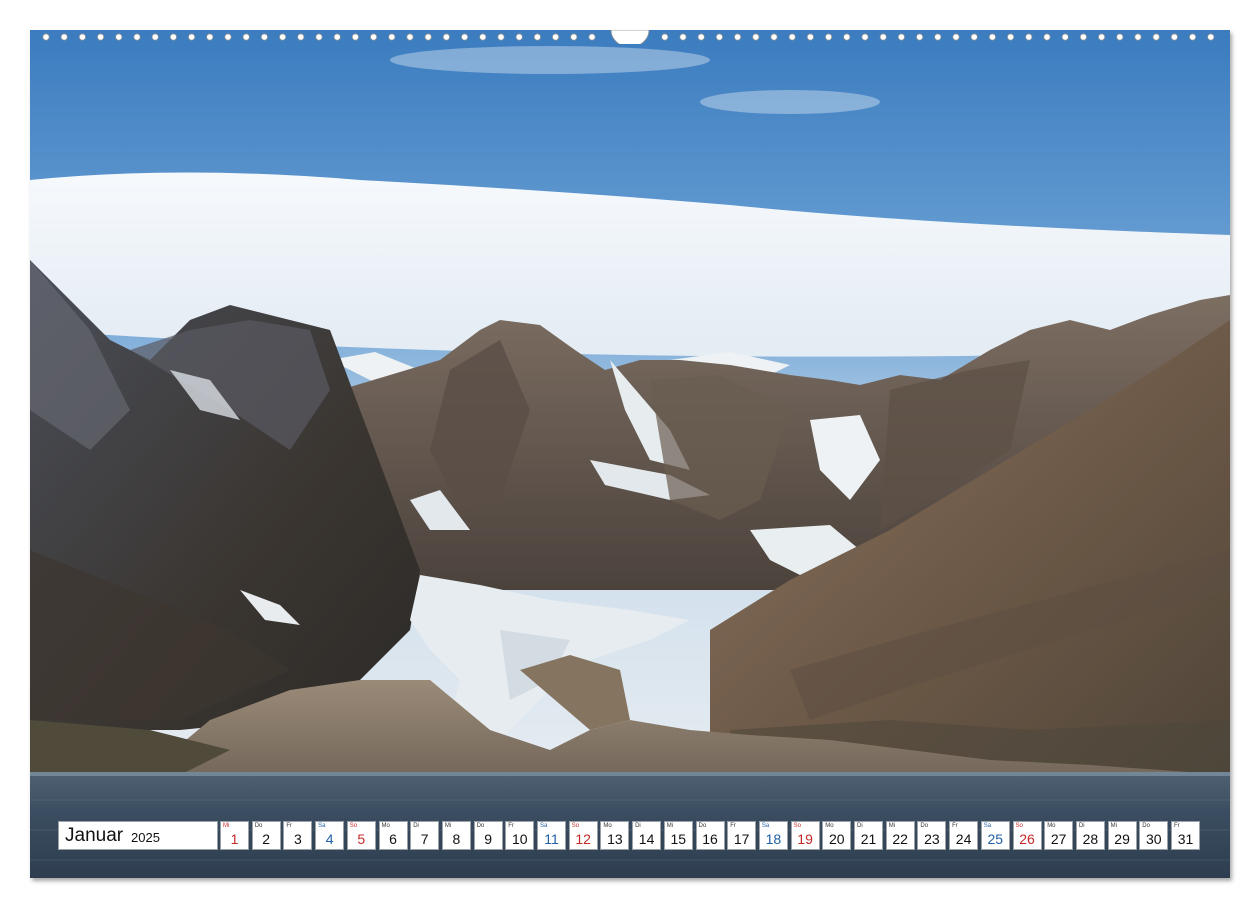 The height and width of the screenshot is (908, 1260). What do you see at coordinates (900, 839) in the screenshot?
I see `day-number: 22` at bounding box center [900, 839].